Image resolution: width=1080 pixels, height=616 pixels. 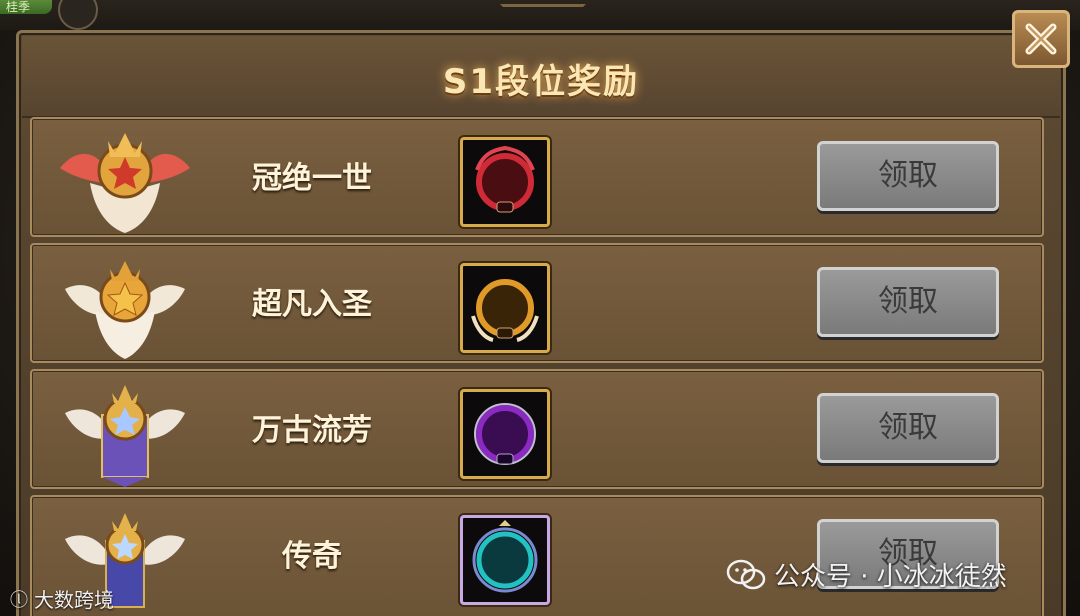 I want to click on brand-logo-icon: ⓛ, so click(x=19, y=600).